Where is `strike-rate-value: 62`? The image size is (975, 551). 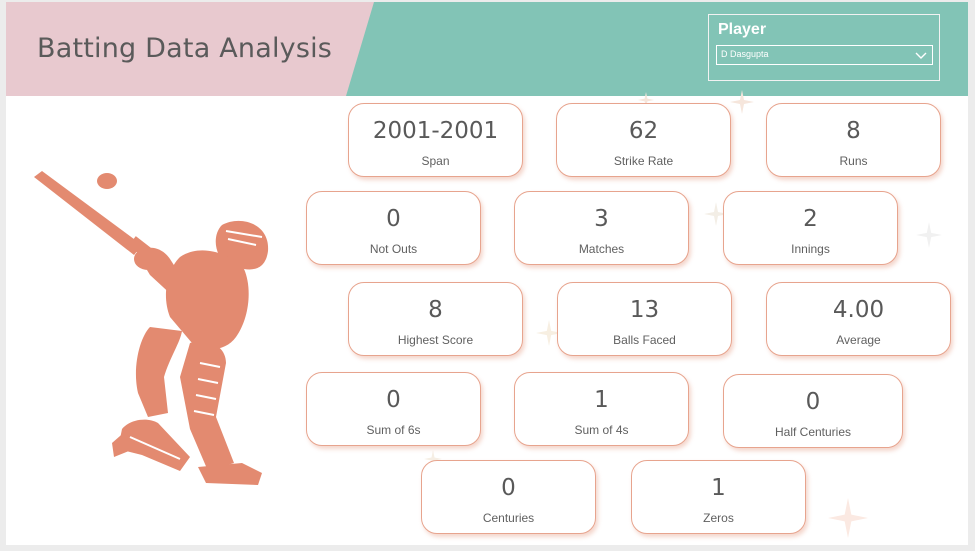
strike-rate-value: 62 is located at coordinates (643, 131).